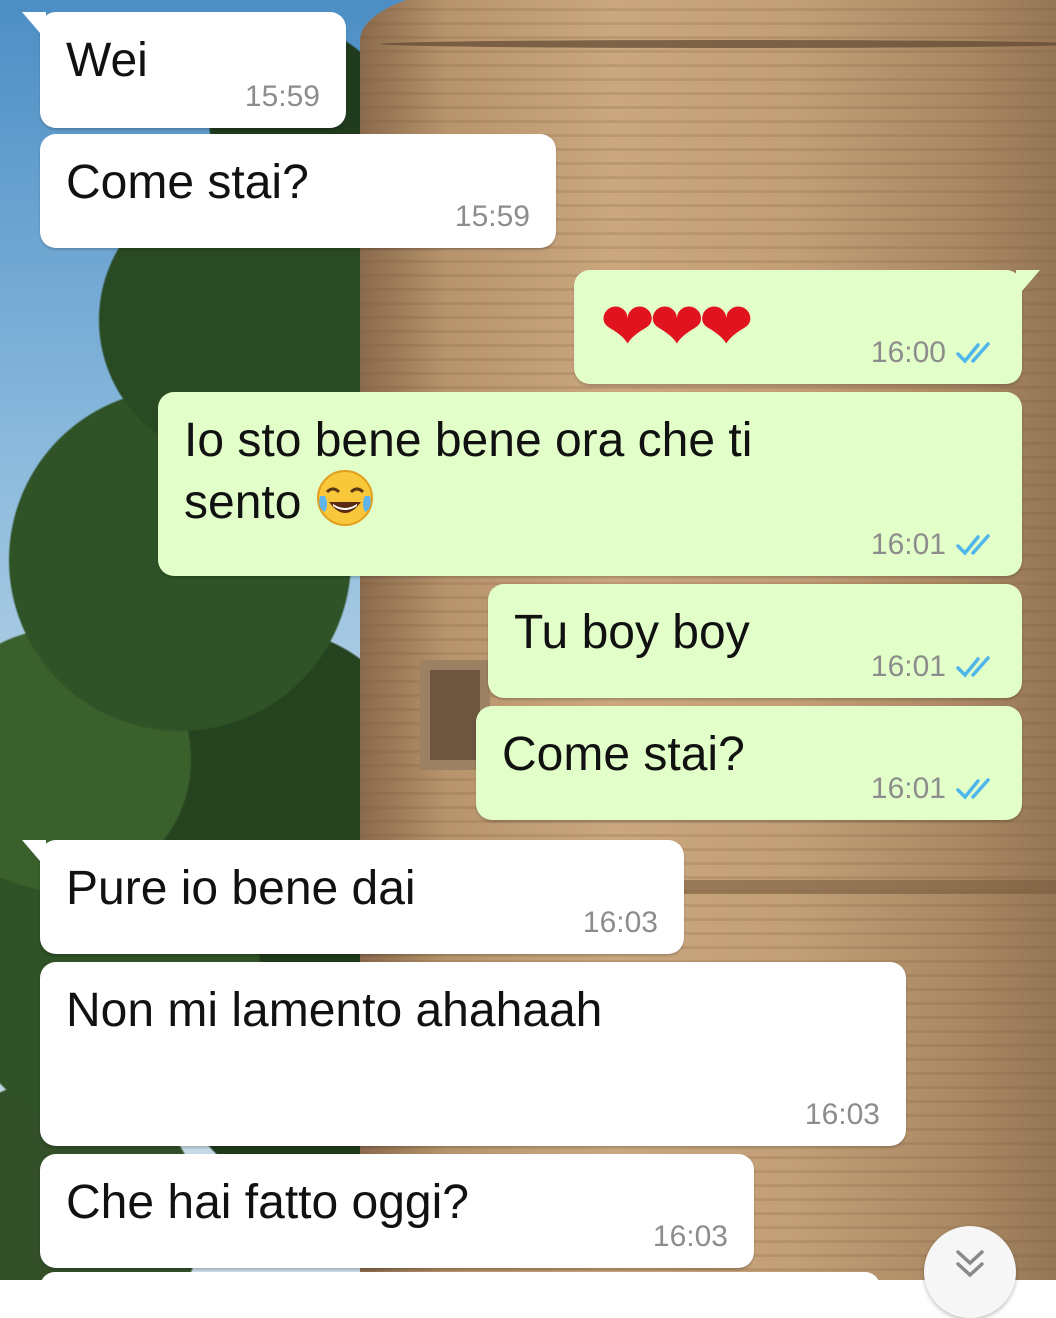 The image size is (1056, 1318). I want to click on message-outgoing: Io sto bene bene ora che ti sento 16:01, so click(590, 484).